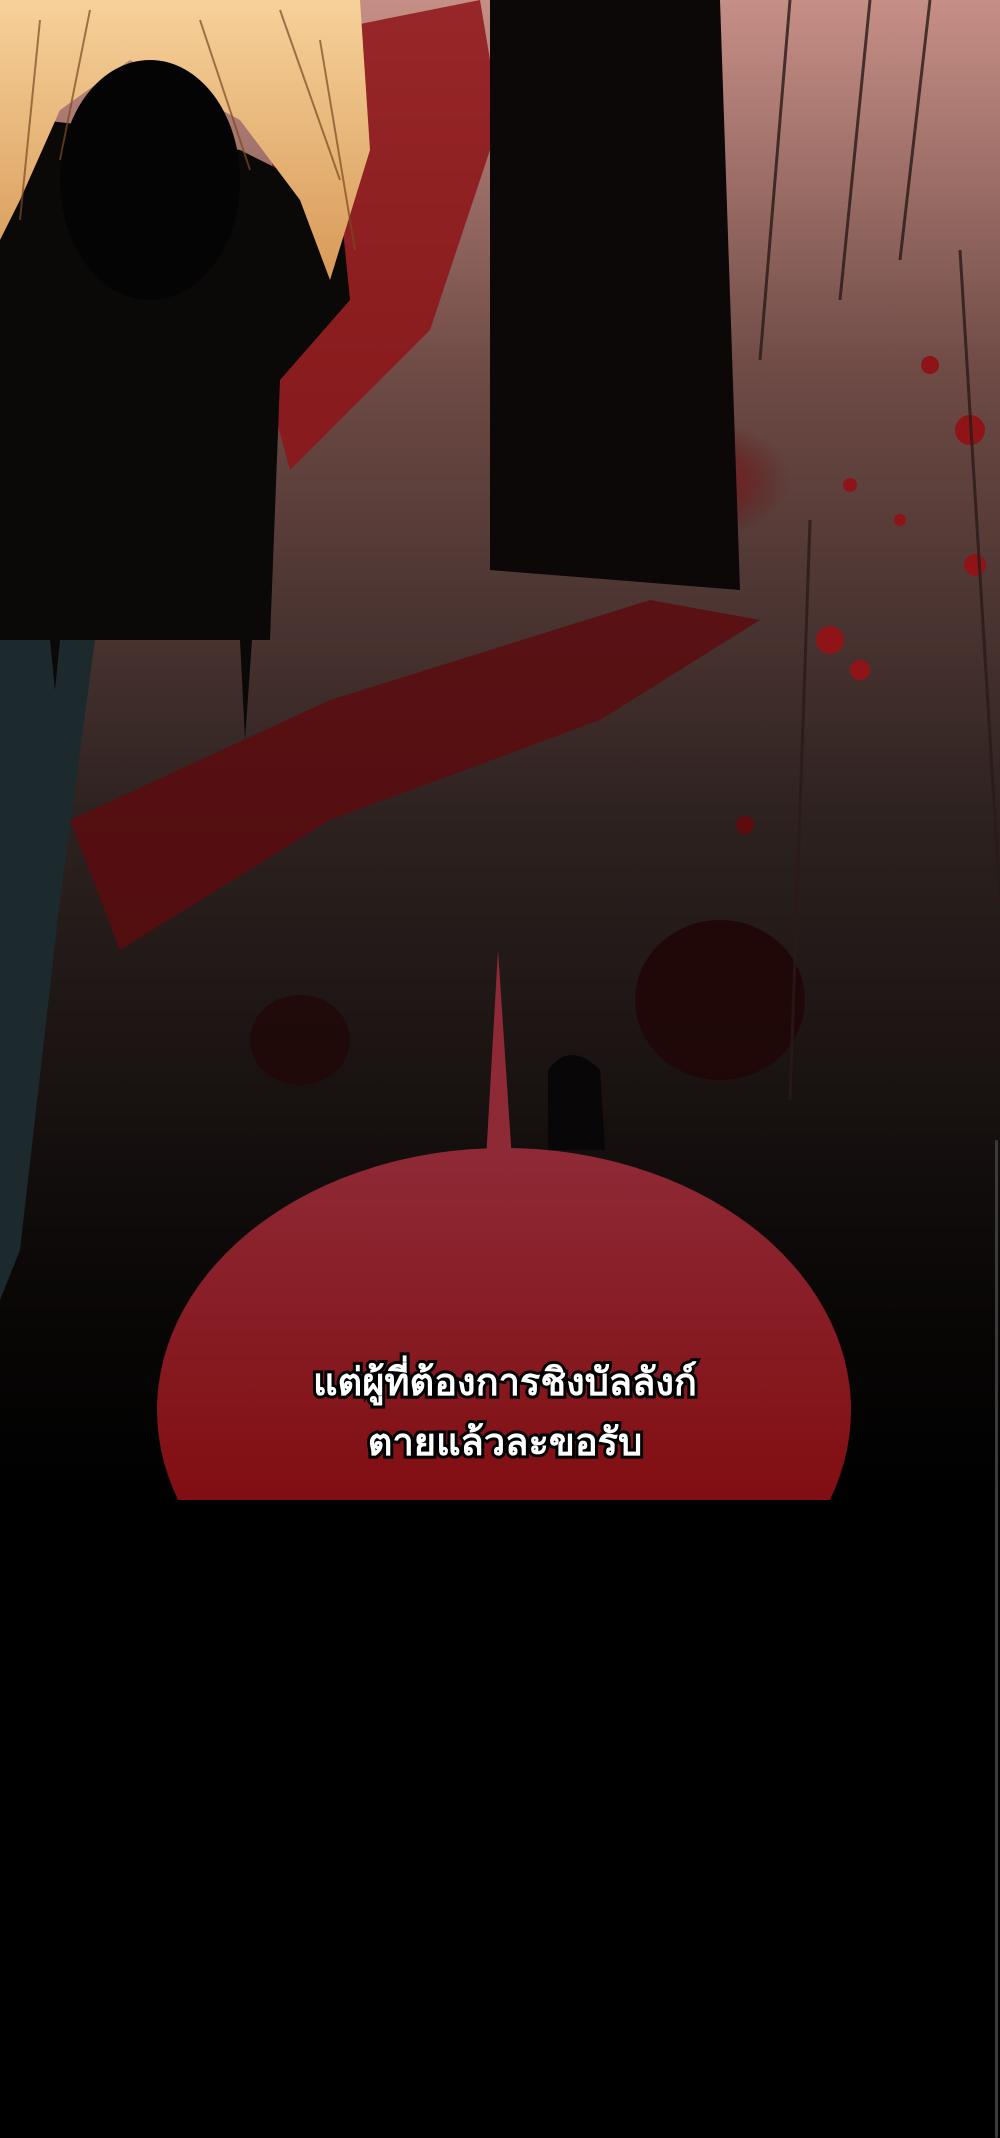 The width and height of the screenshot is (1000, 2138). What do you see at coordinates (615, 295) in the screenshot?
I see `standing-figure-robe` at bounding box center [615, 295].